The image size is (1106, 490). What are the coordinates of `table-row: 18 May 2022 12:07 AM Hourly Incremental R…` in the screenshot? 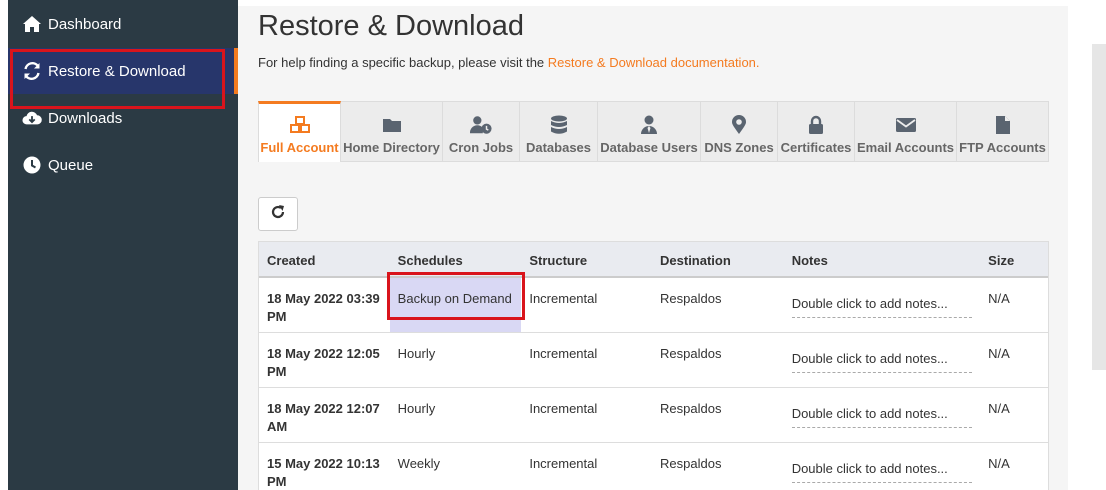 It's located at (653, 415).